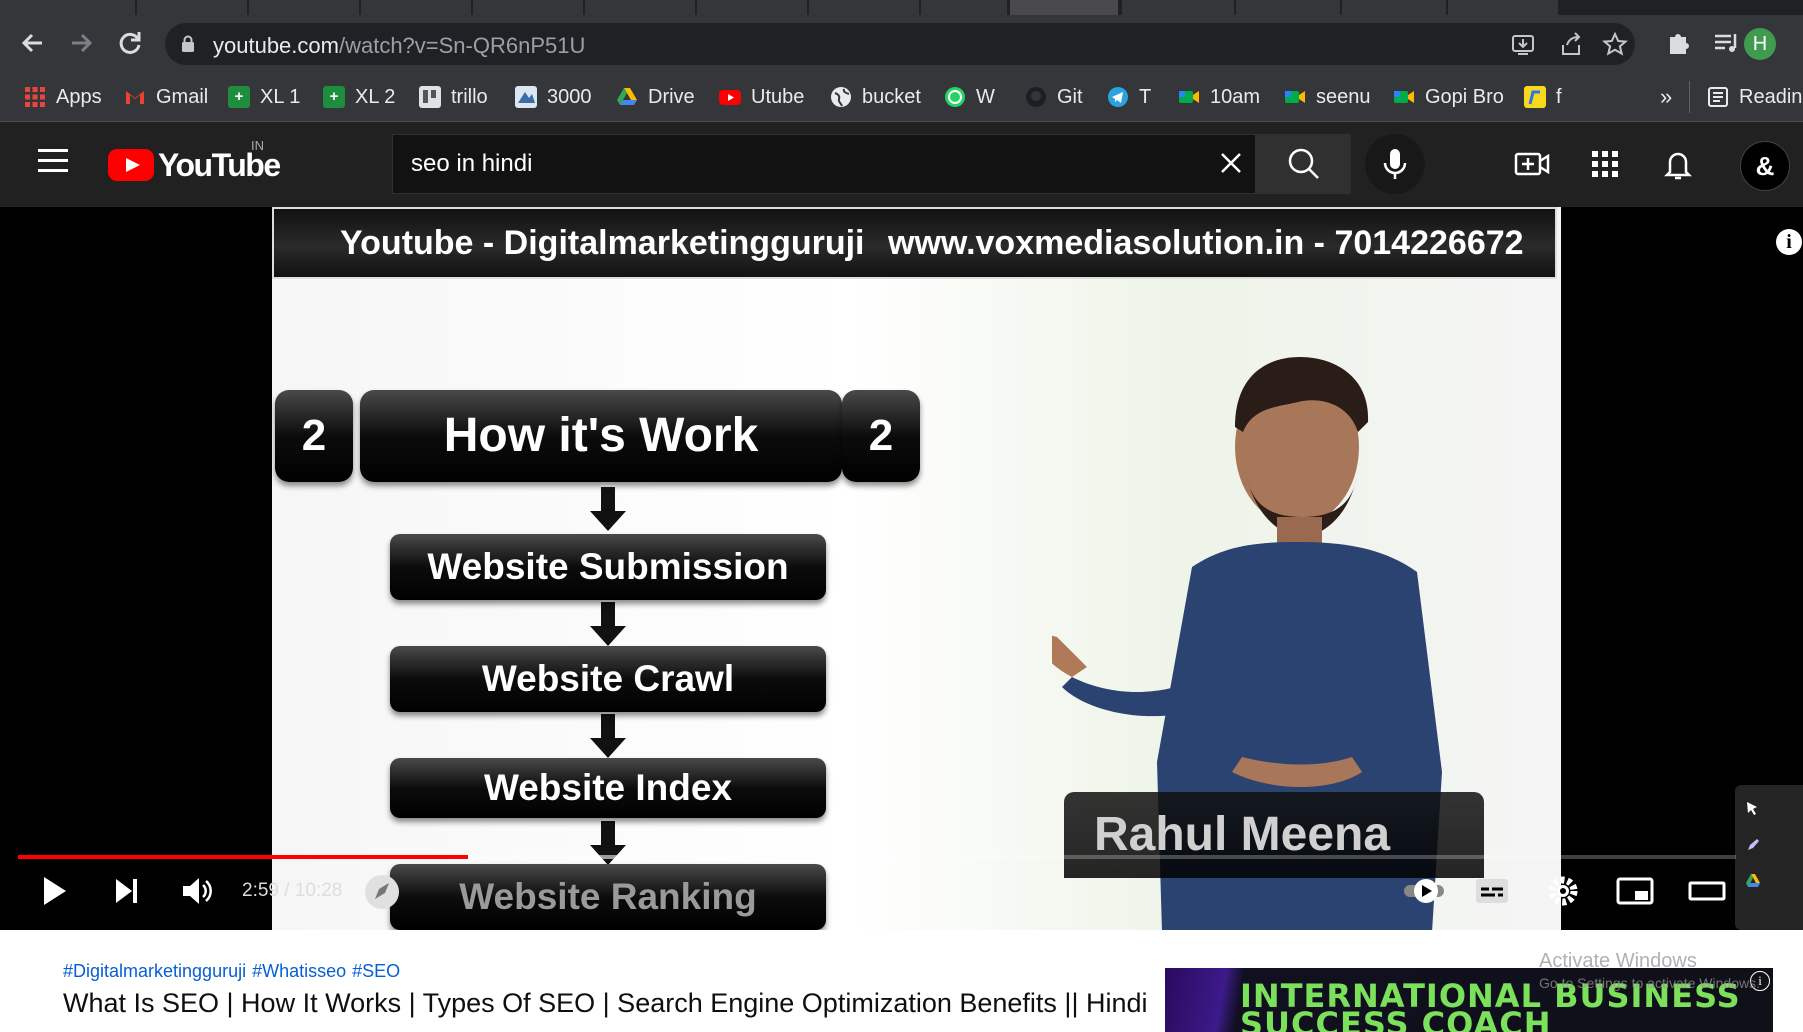  I want to click on bookmark-gopi-bro: Gopi Bro, so click(1448, 97).